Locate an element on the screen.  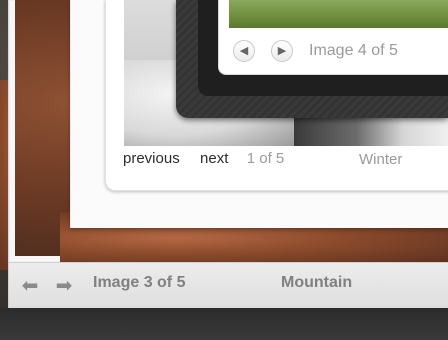
next-button: ▶ is located at coordinates (282, 51).